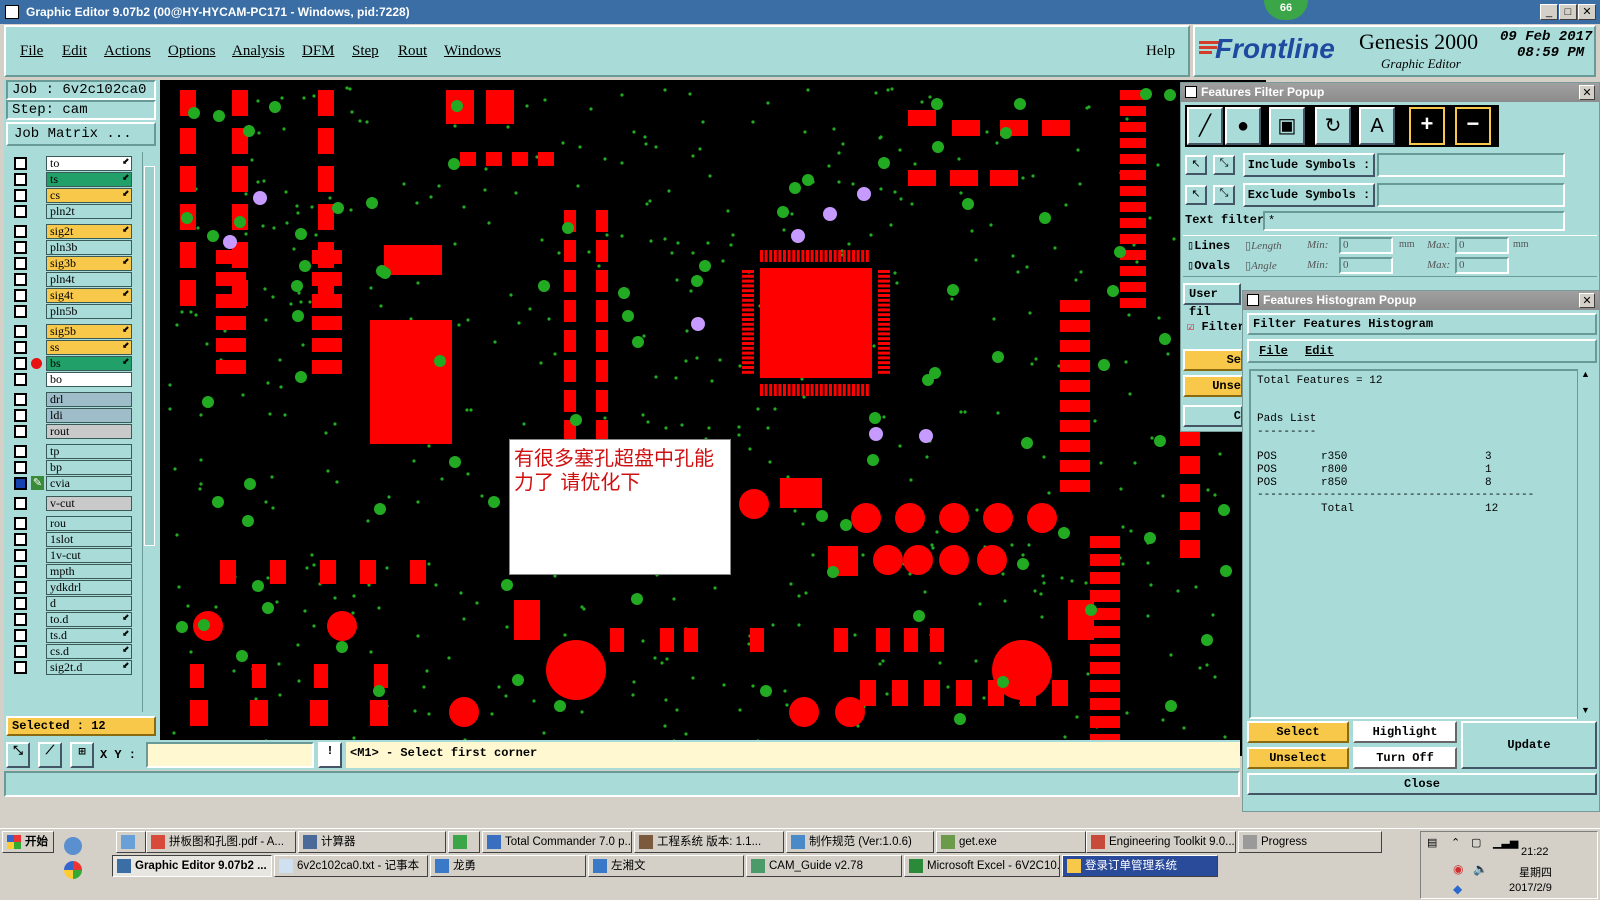  Describe the element at coordinates (192, 51) in the screenshot. I see `menu-options: Options` at that location.